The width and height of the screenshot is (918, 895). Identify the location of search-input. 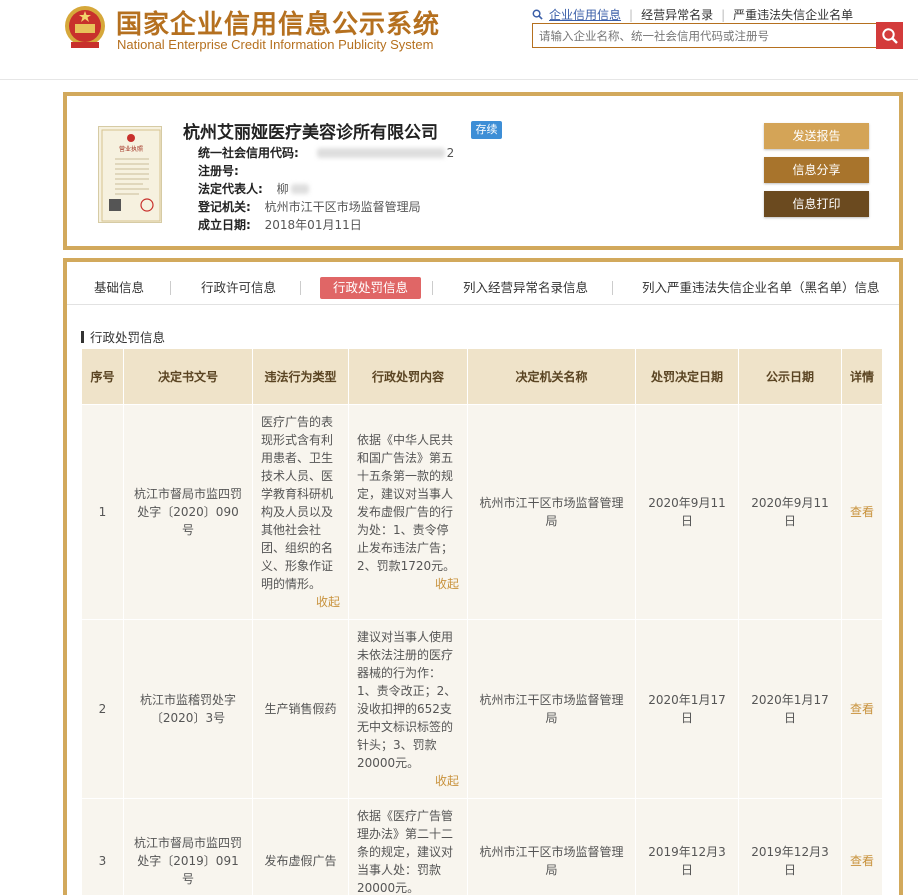
(705, 35).